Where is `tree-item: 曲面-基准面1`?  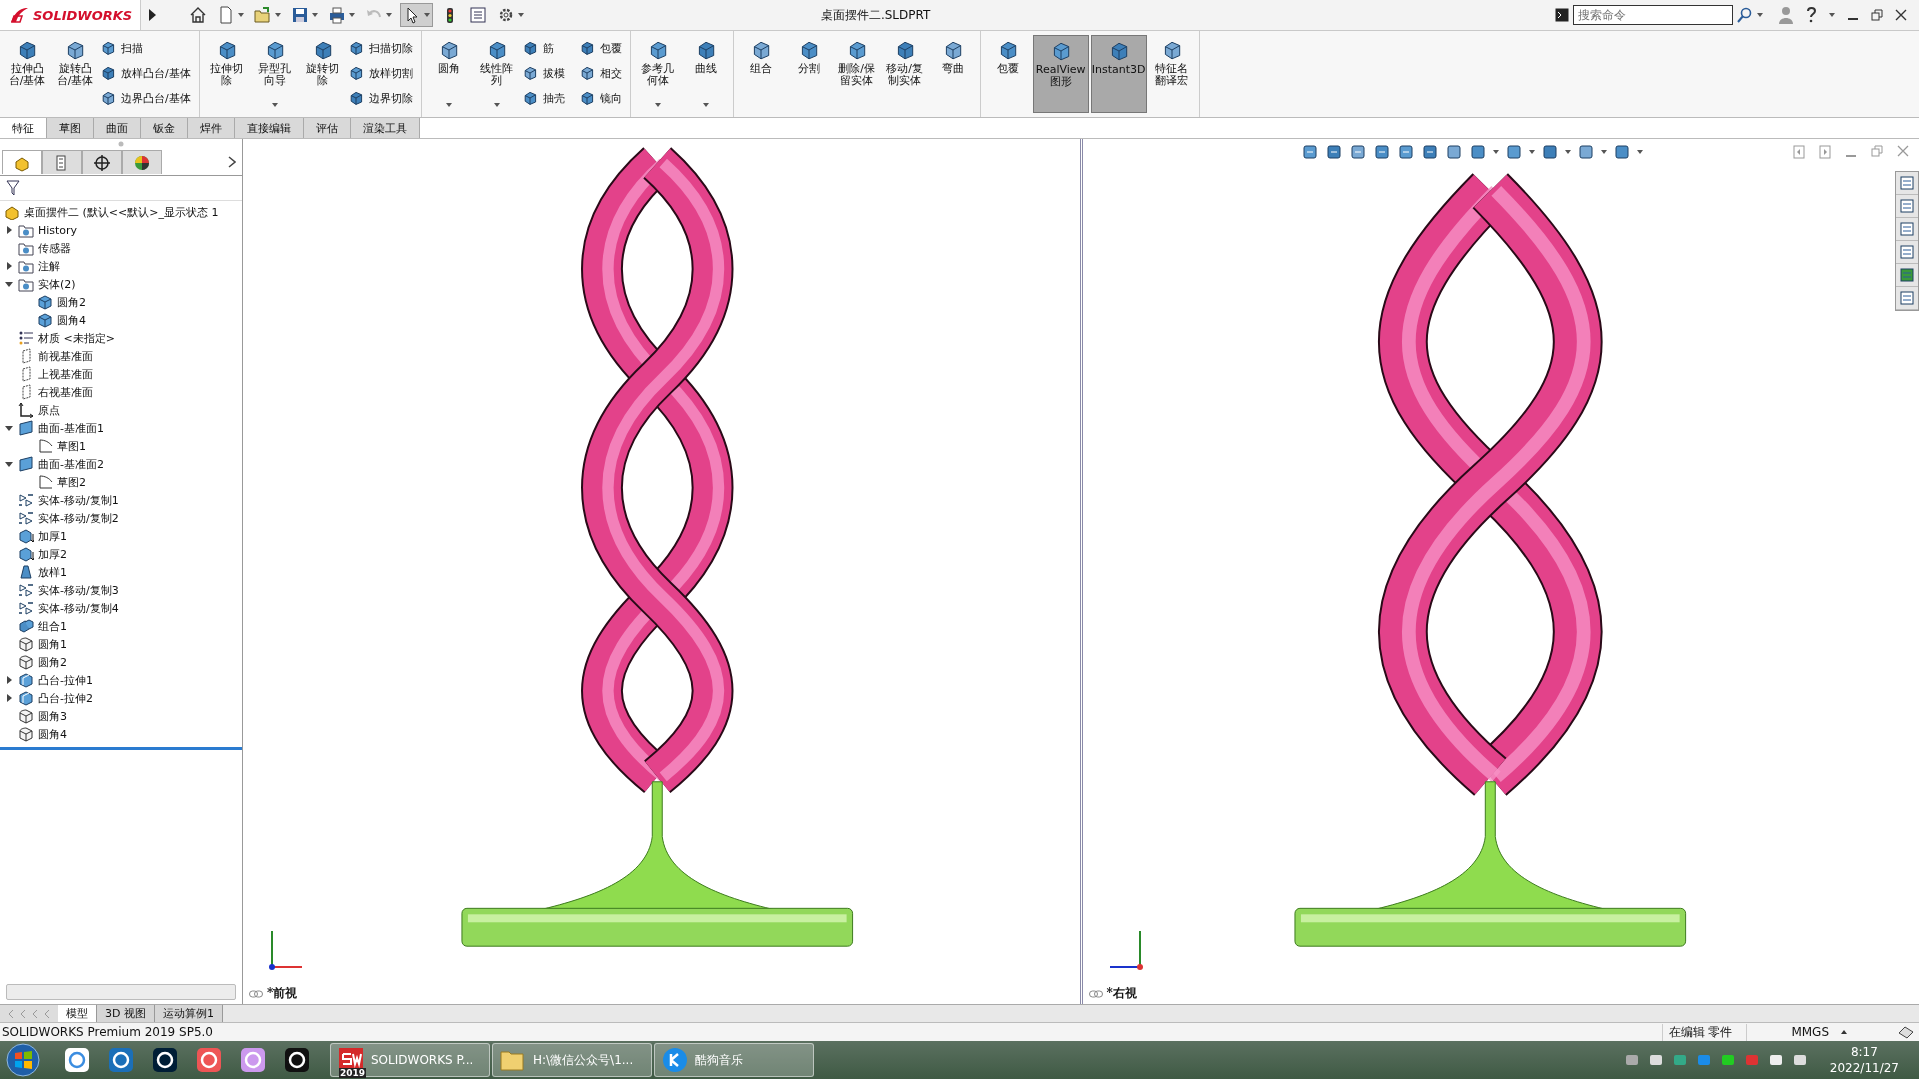 tree-item: 曲面-基准面1 is located at coordinates (71, 428).